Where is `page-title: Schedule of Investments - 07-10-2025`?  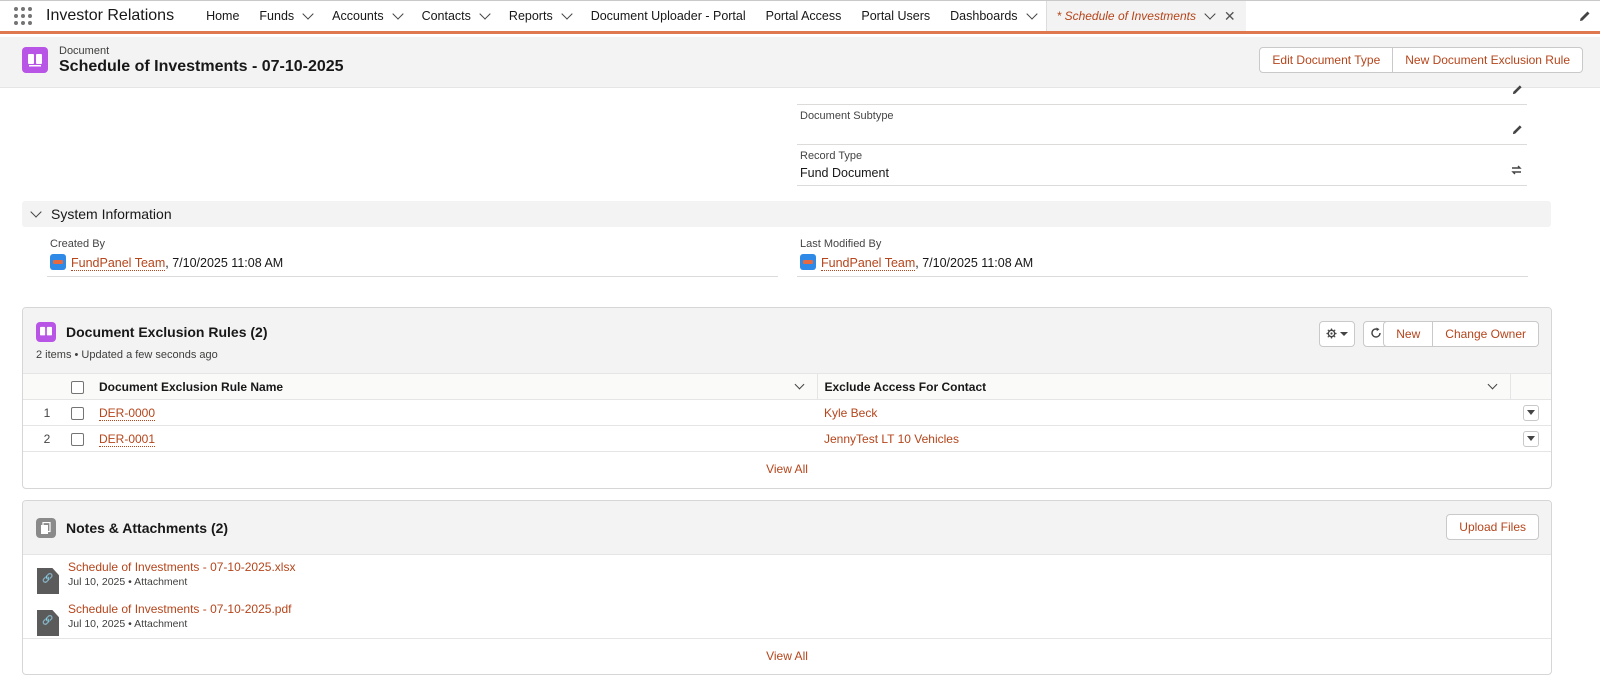
page-title: Schedule of Investments - 07-10-2025 is located at coordinates (201, 66).